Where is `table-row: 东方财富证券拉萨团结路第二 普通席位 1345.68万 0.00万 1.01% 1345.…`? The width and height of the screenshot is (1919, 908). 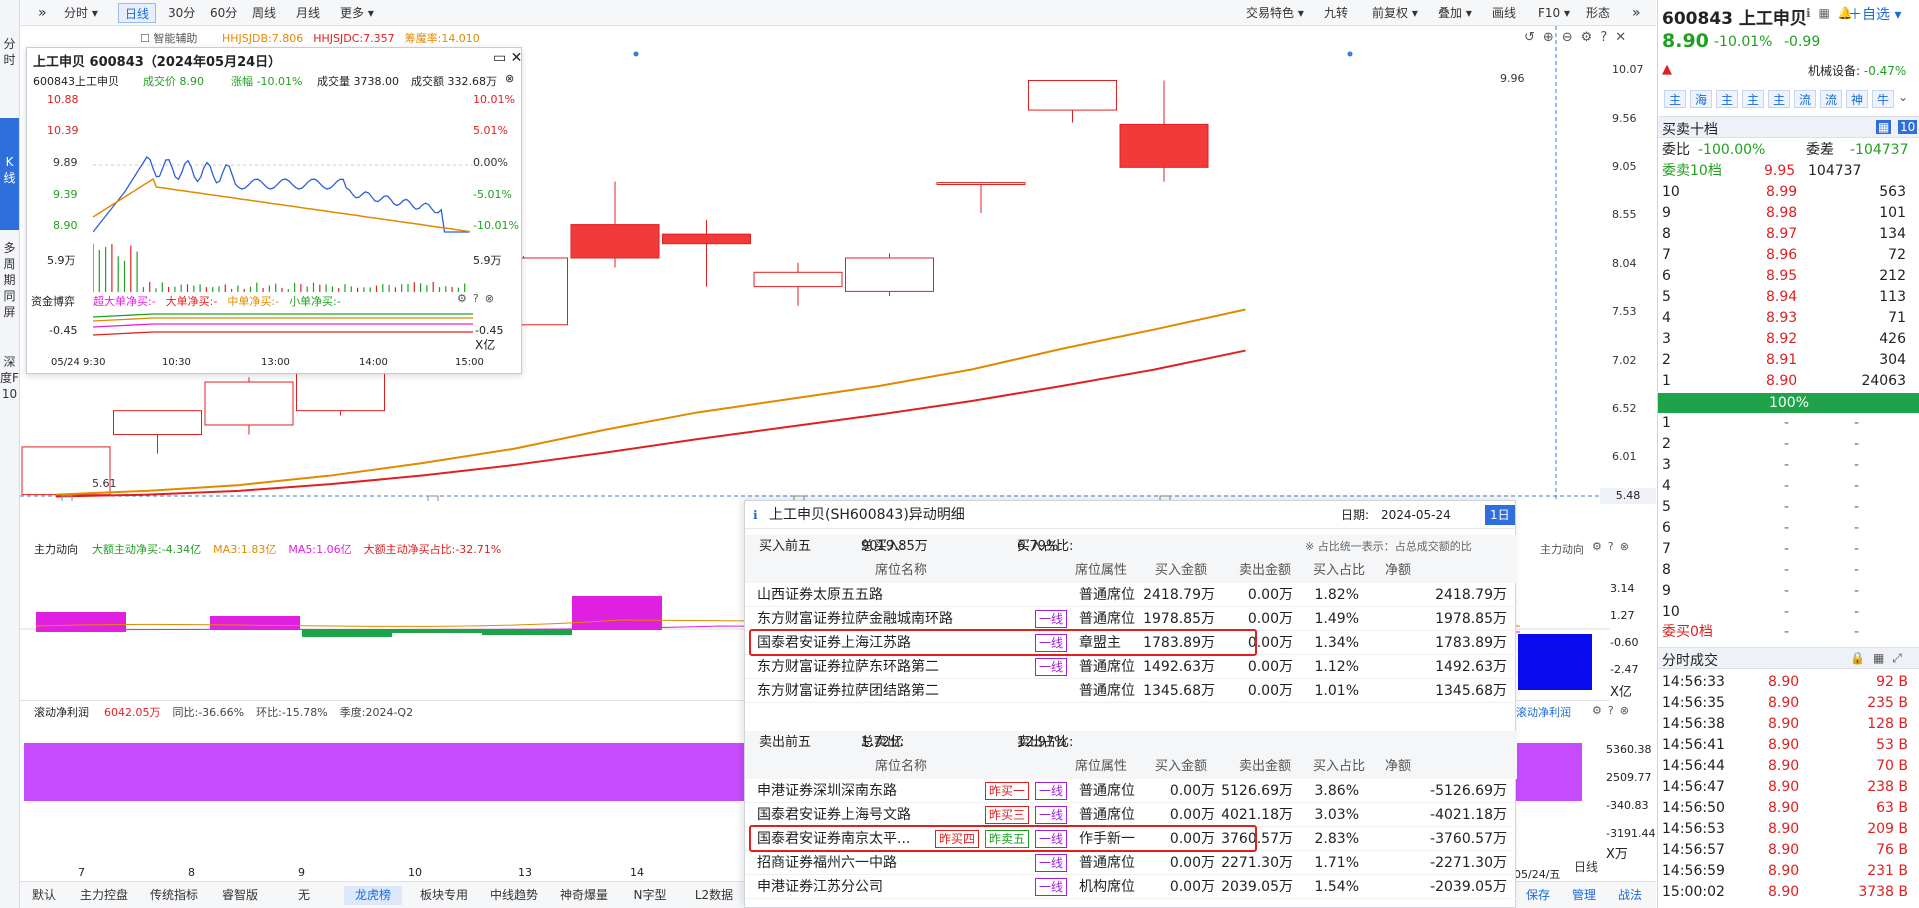
table-row: 东方财富证券拉萨团结路第二 普通席位 1345.68万 0.00万 1.01% 1345.… is located at coordinates (1131, 691).